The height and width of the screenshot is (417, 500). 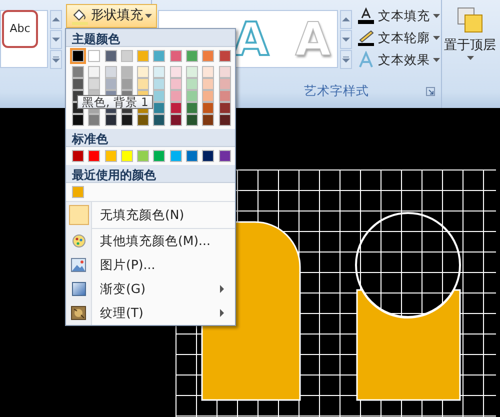 What do you see at coordinates (336, 91) in the screenshot?
I see `group-label: 艺术字样式` at bounding box center [336, 91].